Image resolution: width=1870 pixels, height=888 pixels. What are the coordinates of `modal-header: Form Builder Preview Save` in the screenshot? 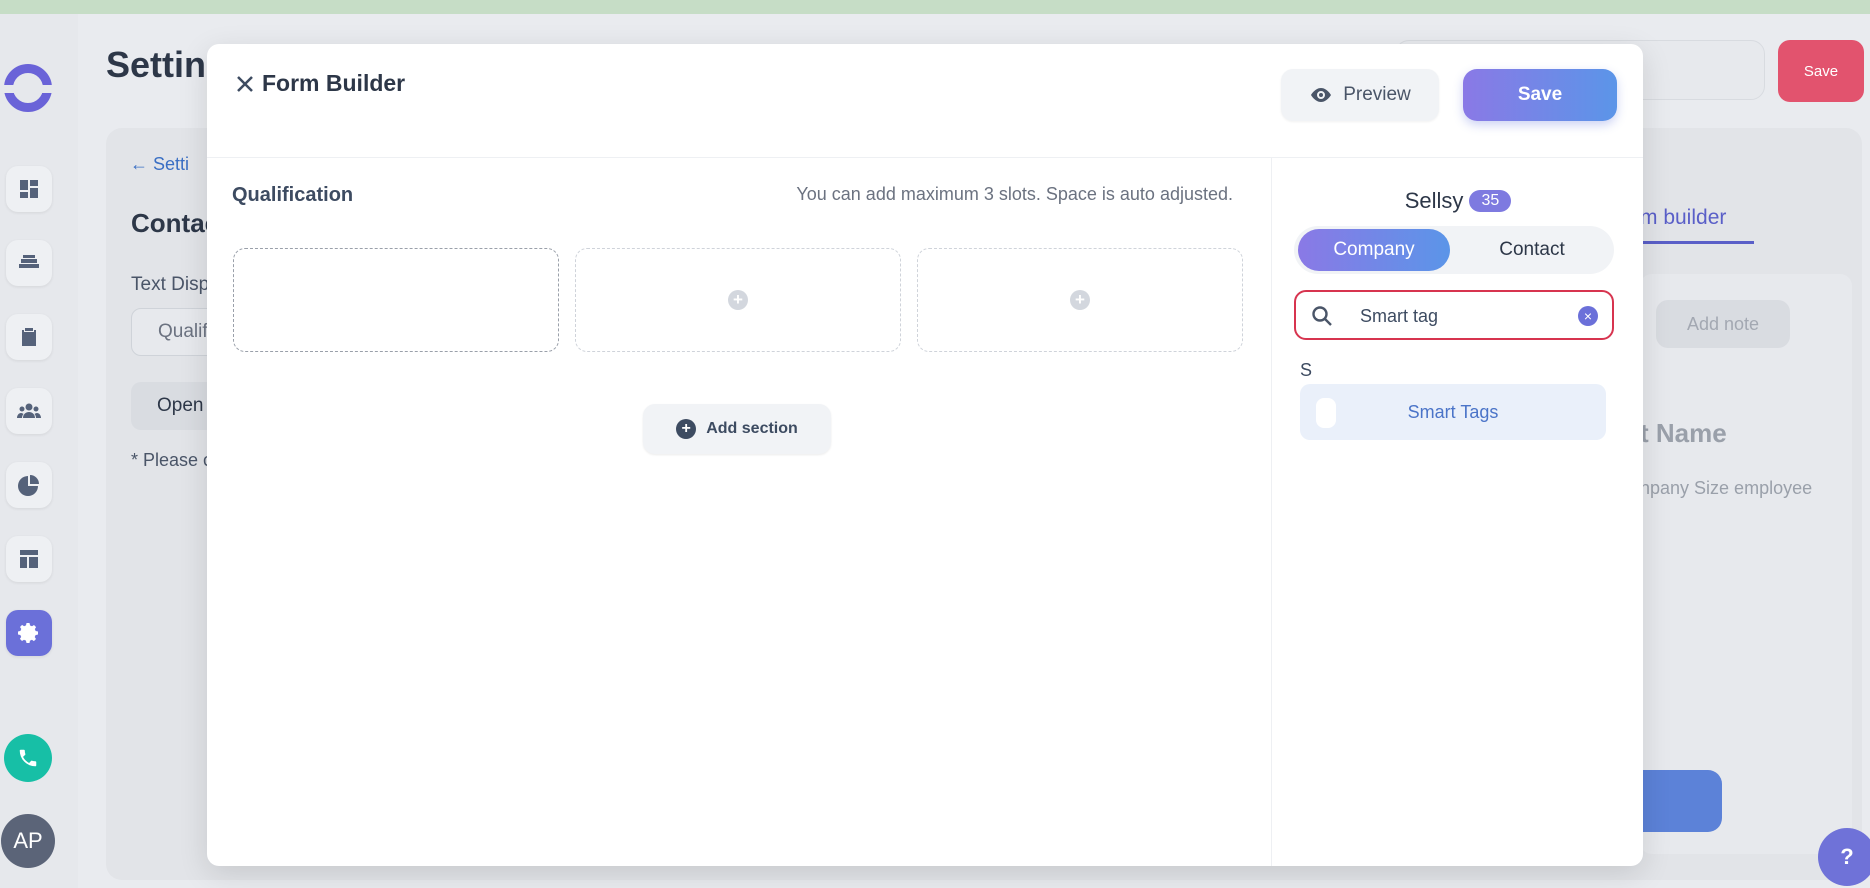 It's located at (925, 101).